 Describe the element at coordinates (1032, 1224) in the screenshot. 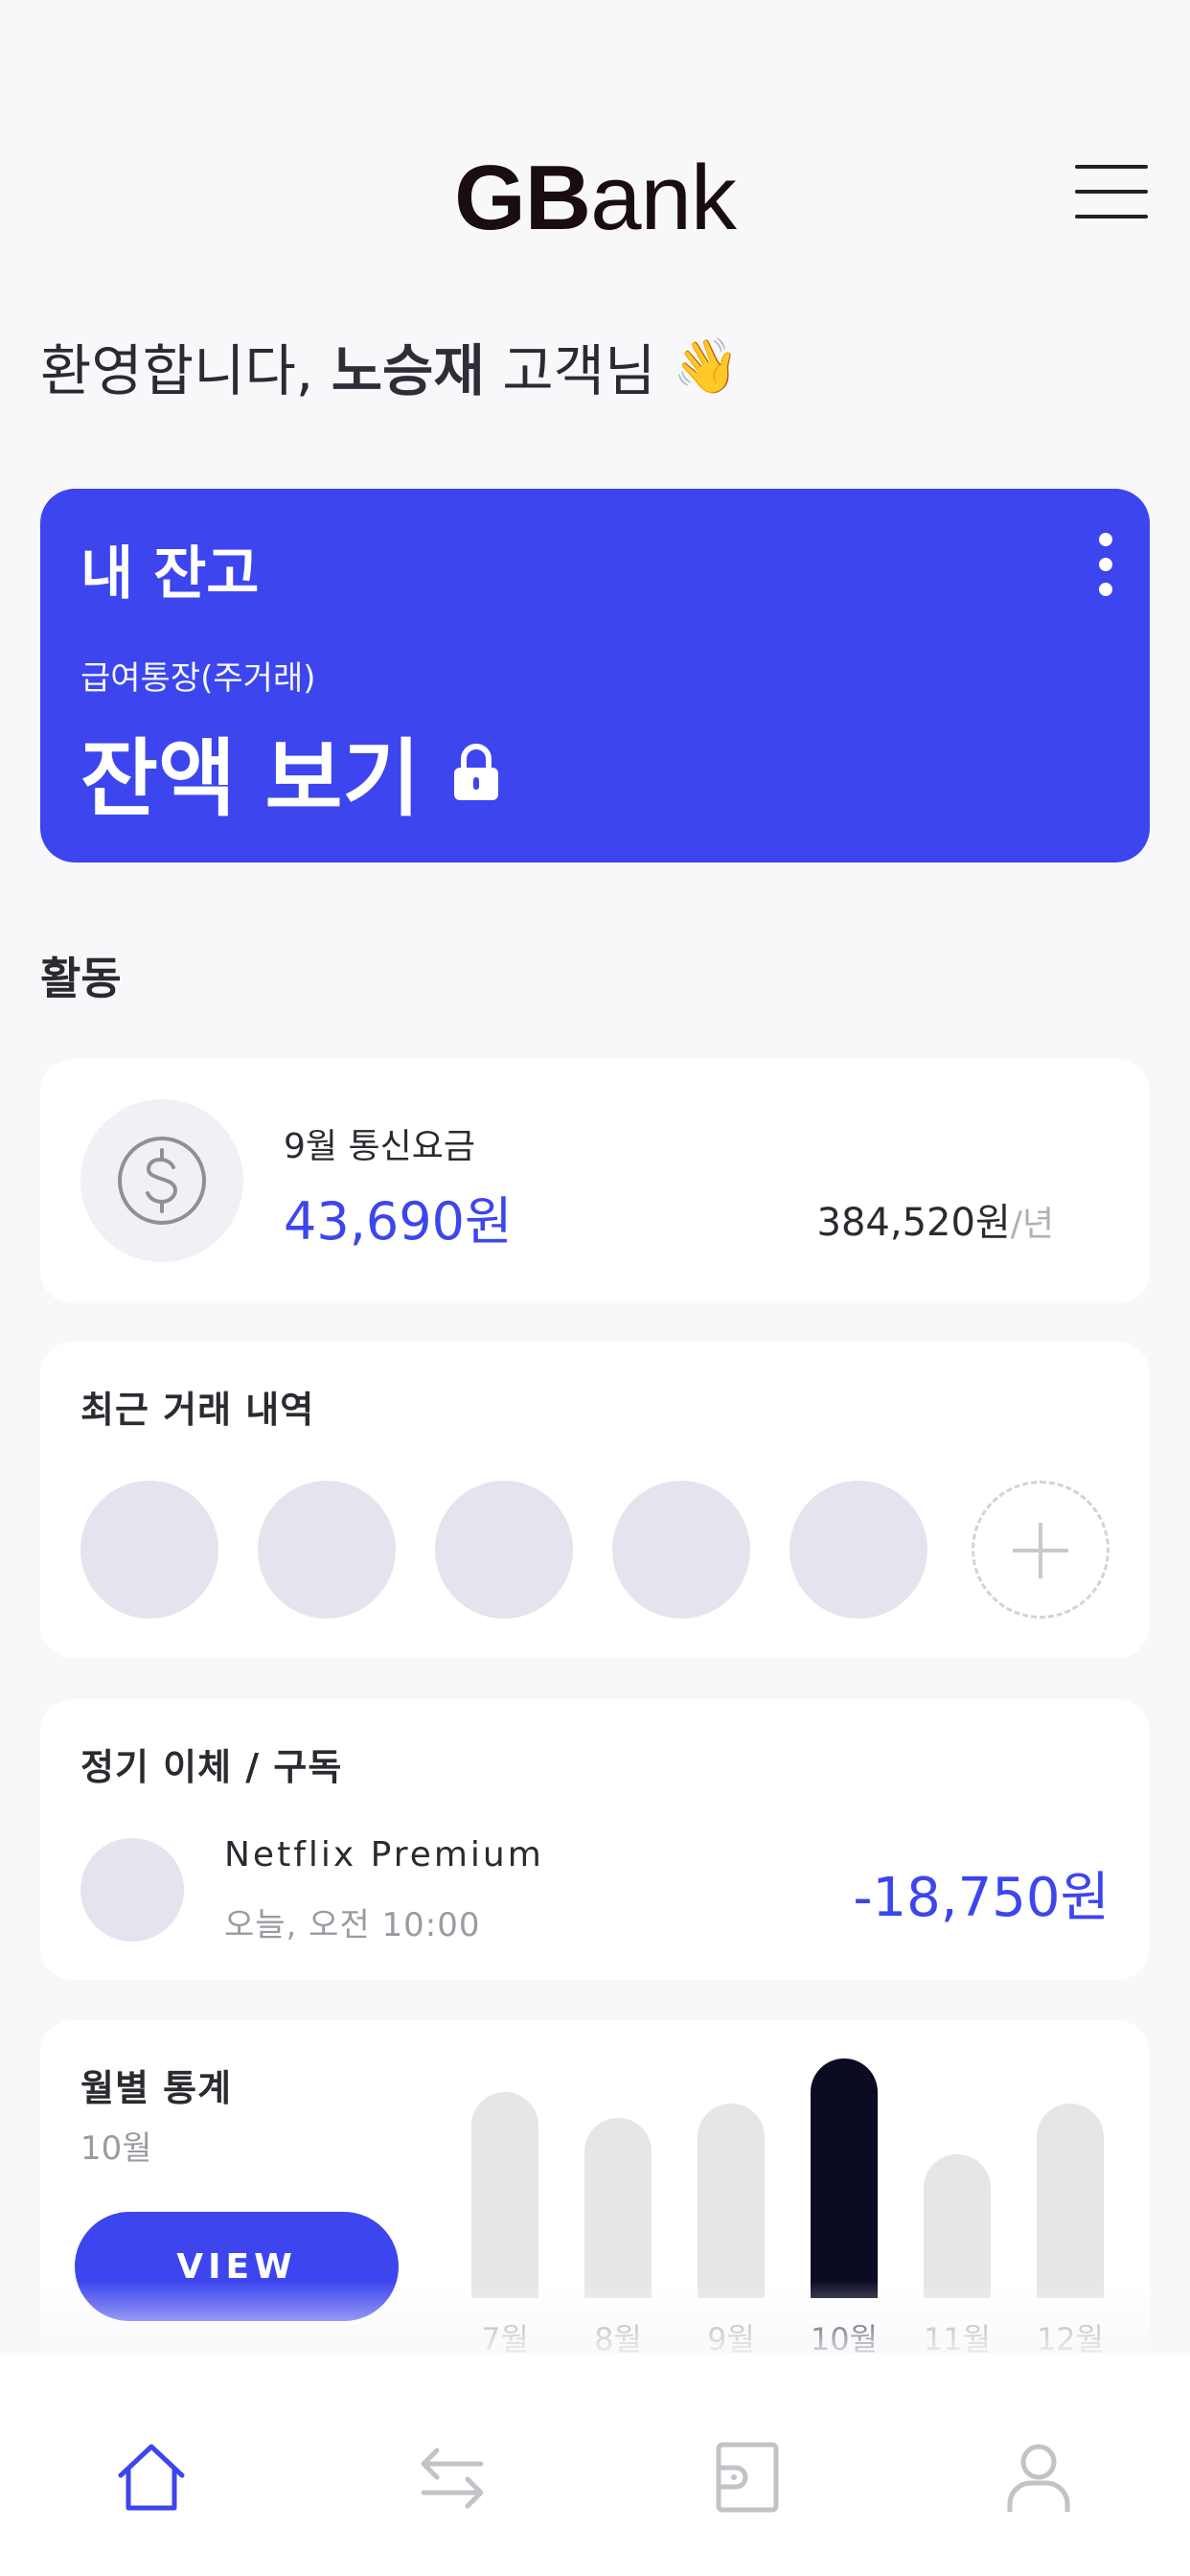

I see `yearly-unit: /년` at that location.